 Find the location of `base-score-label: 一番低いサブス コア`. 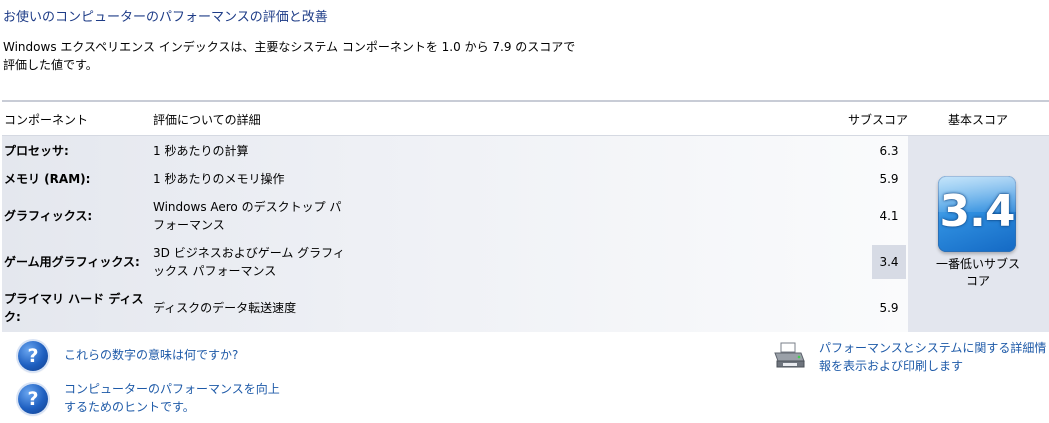

base-score-label: 一番低いサブス コア is located at coordinates (978, 273).